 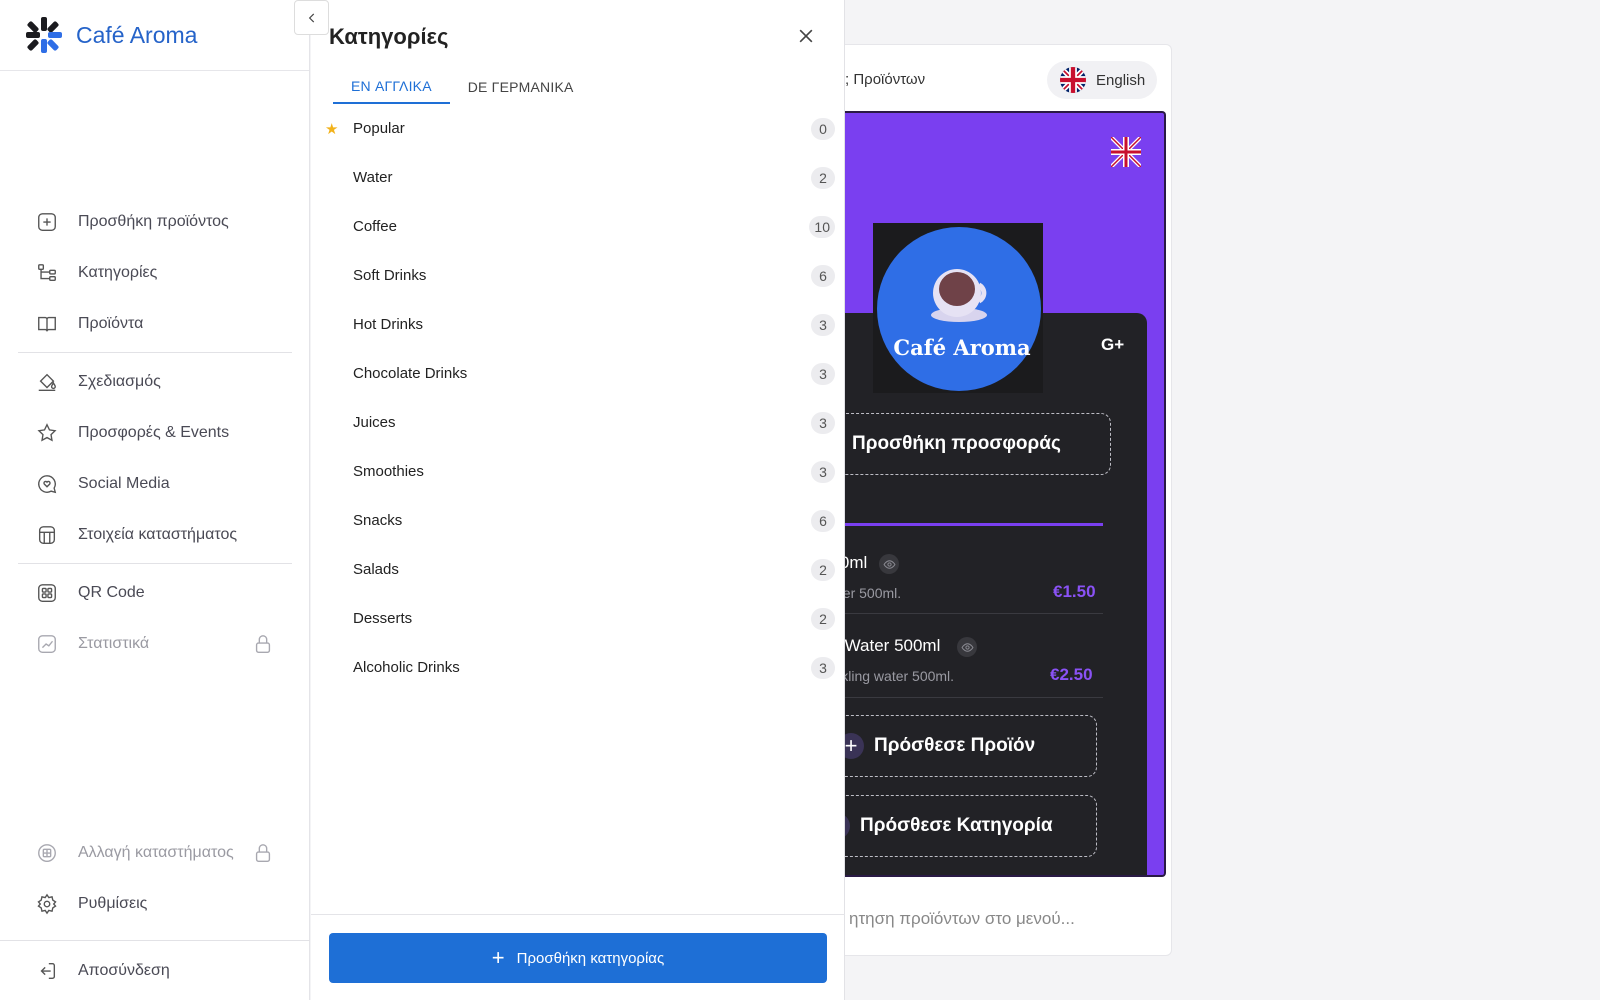 What do you see at coordinates (373, 177) in the screenshot?
I see `category-name: Water` at bounding box center [373, 177].